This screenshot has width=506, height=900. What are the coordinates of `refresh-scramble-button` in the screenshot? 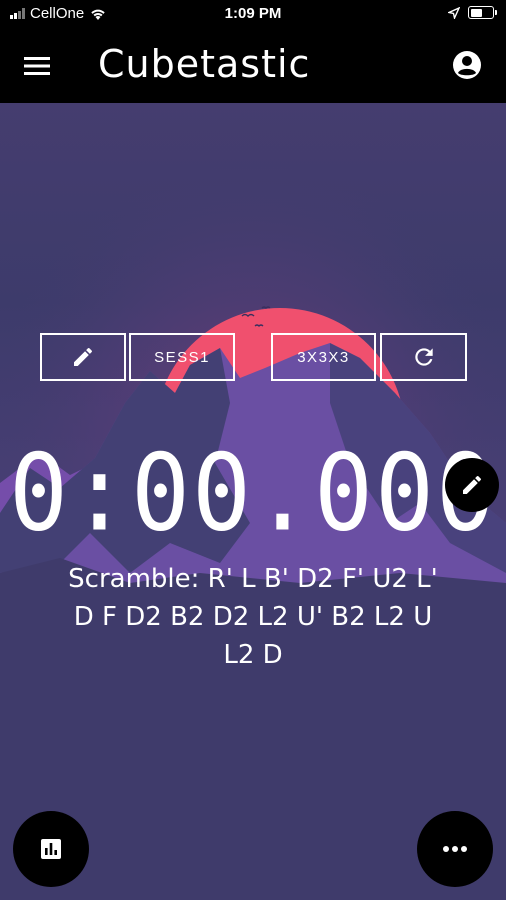 It's located at (423, 357).